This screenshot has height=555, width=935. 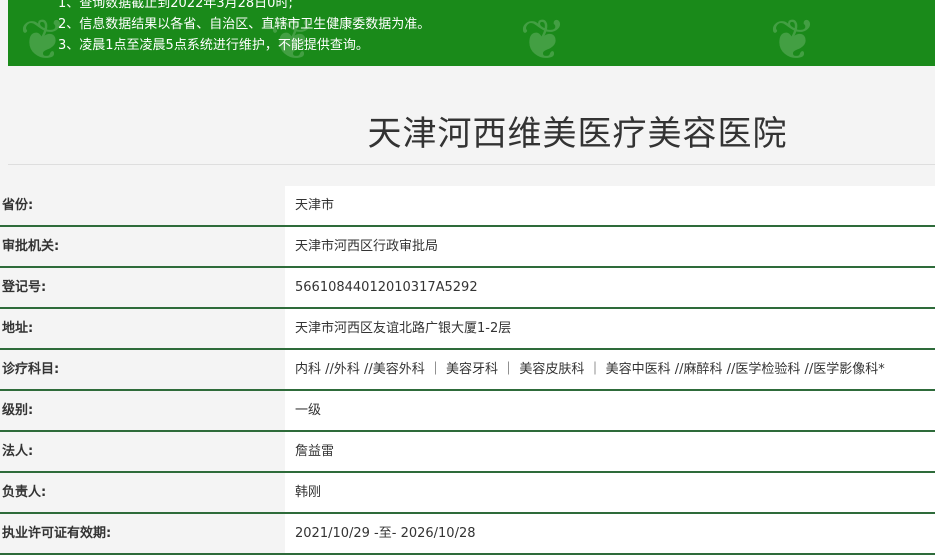 What do you see at coordinates (577, 134) in the screenshot?
I see `page-title: 天津河西维美医疗美容医院` at bounding box center [577, 134].